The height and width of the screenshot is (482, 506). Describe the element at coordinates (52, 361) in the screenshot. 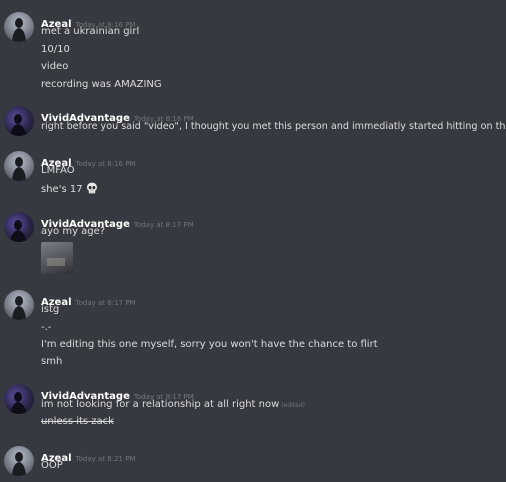

I see `message-text: smh` at that location.